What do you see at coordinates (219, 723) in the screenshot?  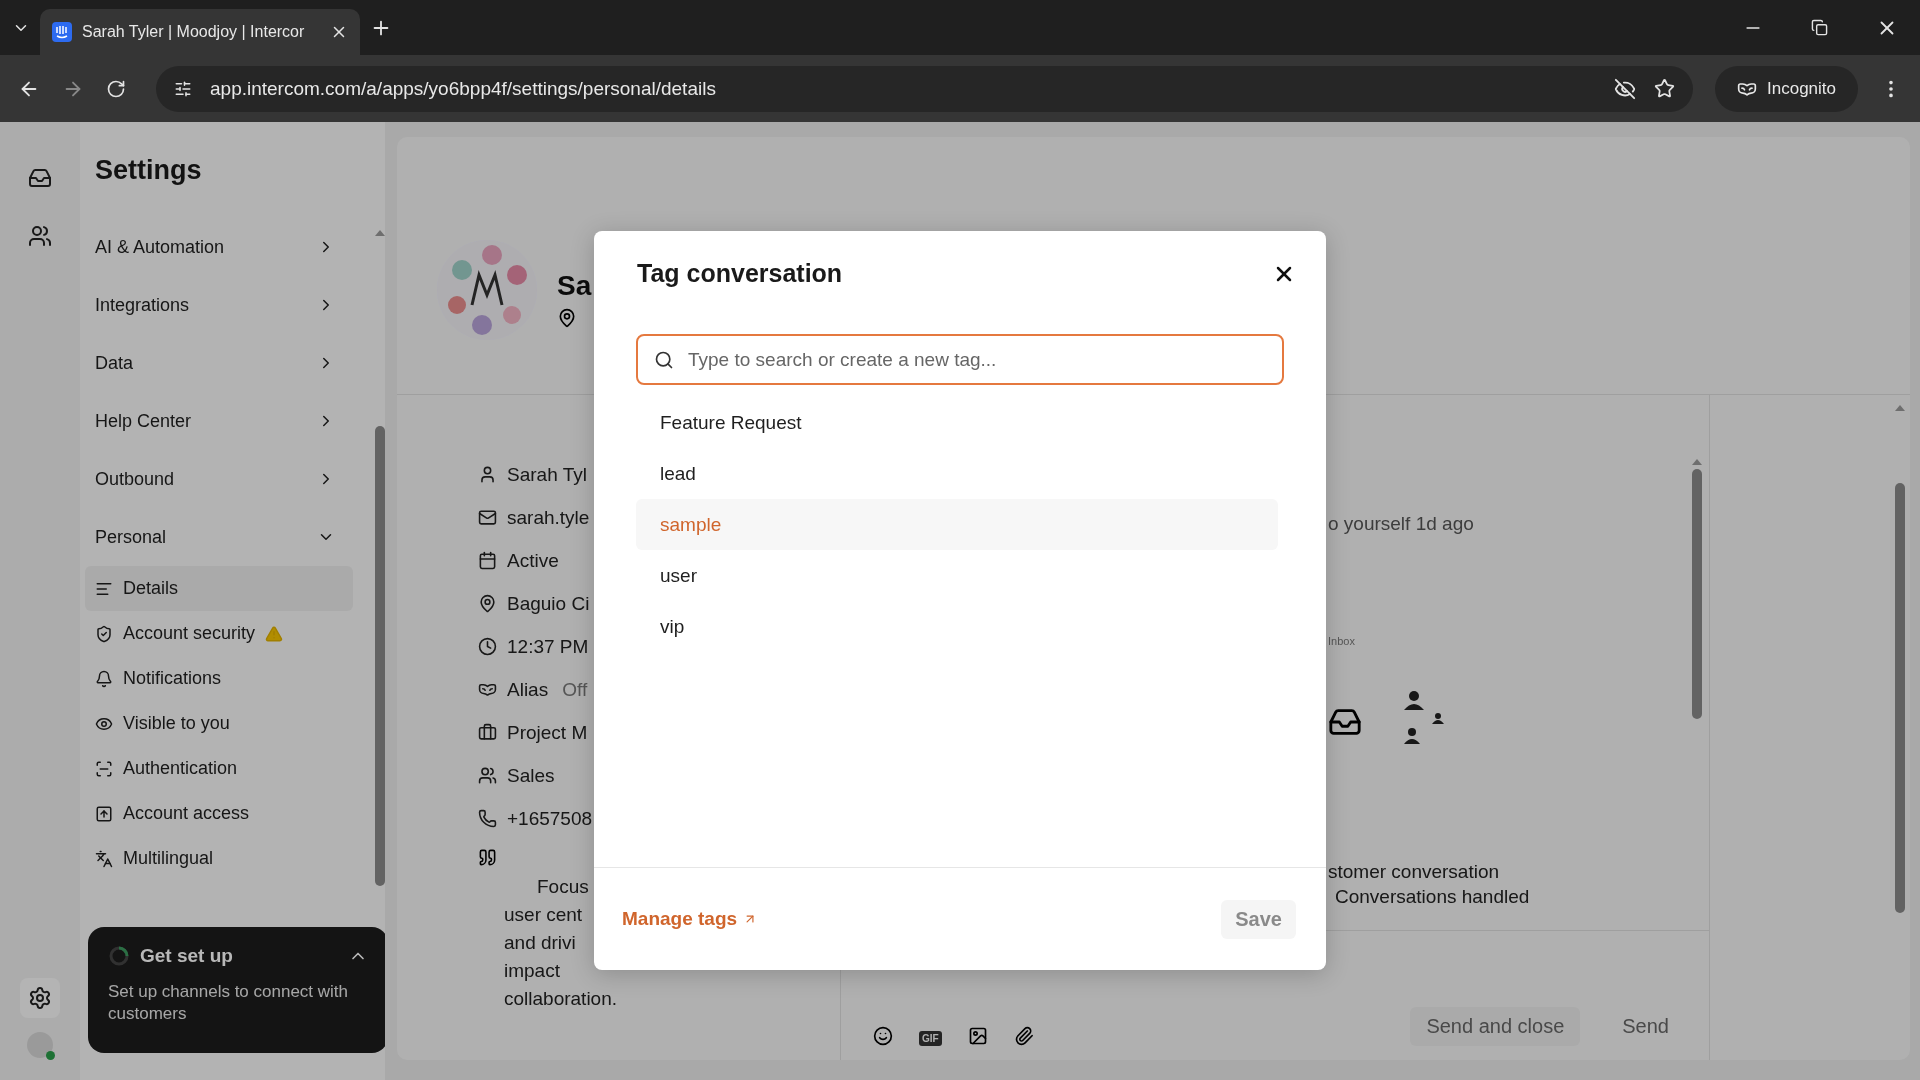 I see `sidebar-item: Visible to you` at bounding box center [219, 723].